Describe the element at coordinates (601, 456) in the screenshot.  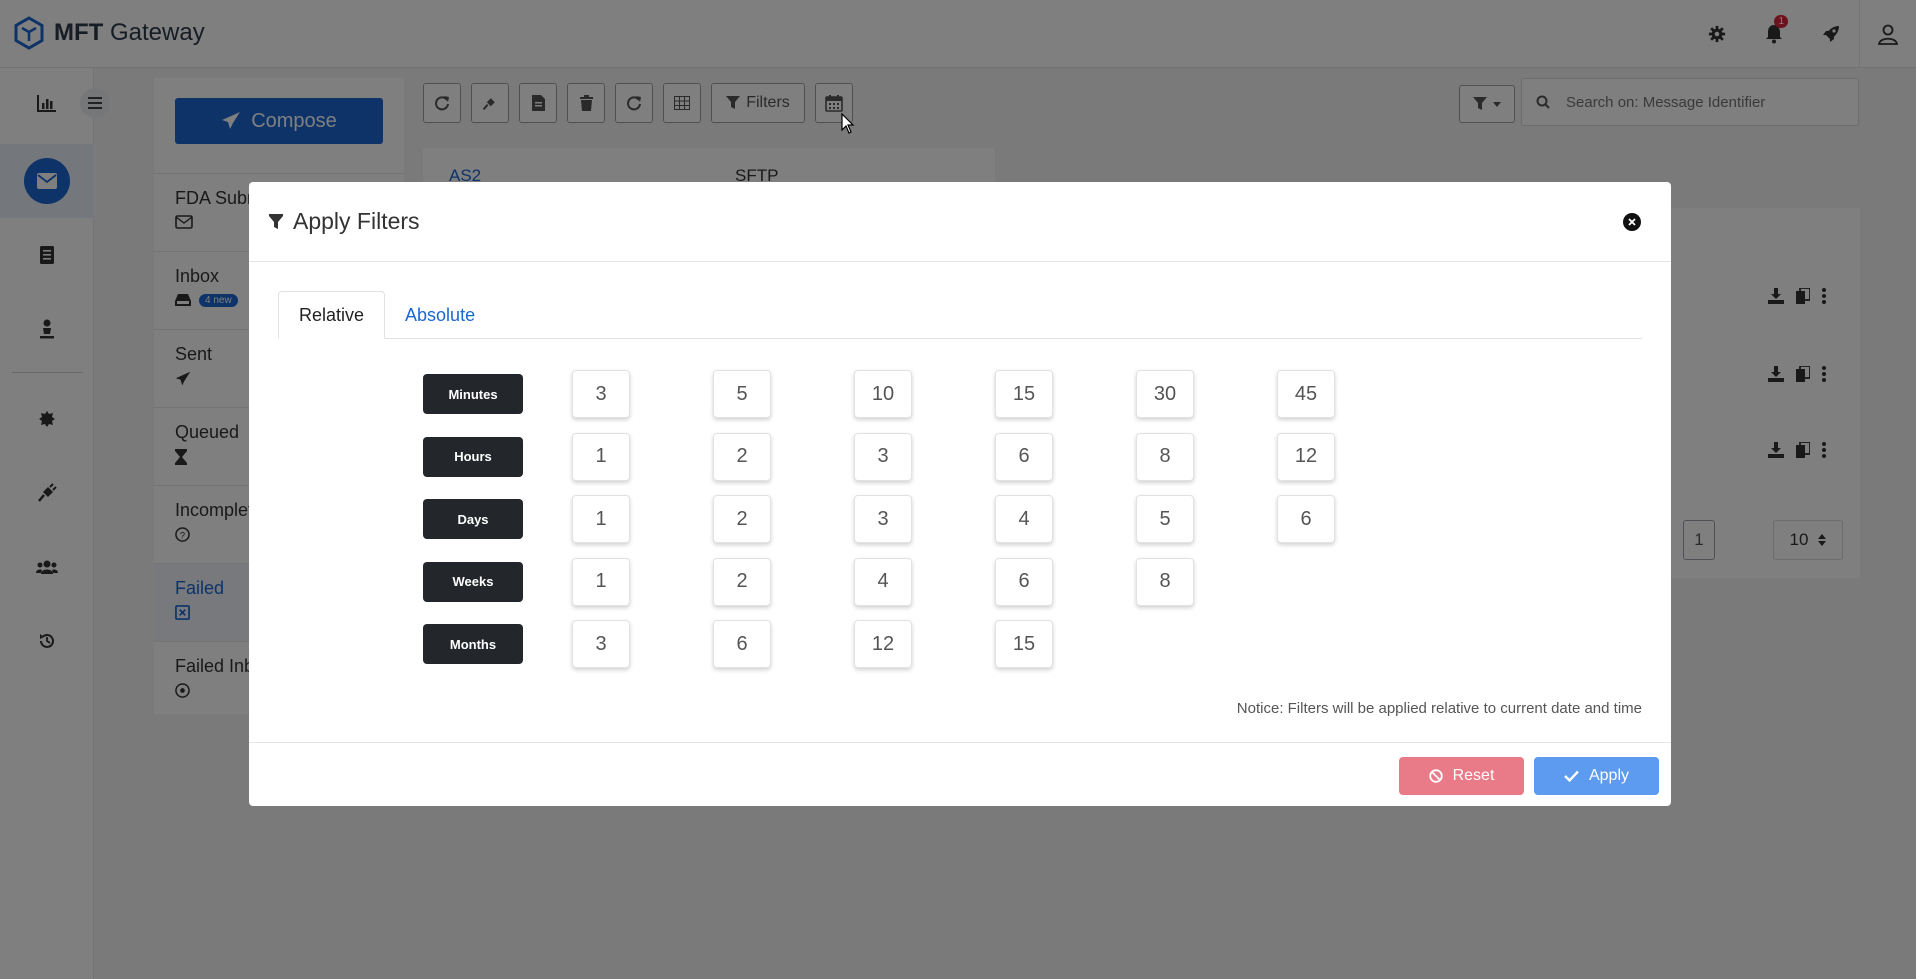
I see `relative-hours-option: 1` at that location.